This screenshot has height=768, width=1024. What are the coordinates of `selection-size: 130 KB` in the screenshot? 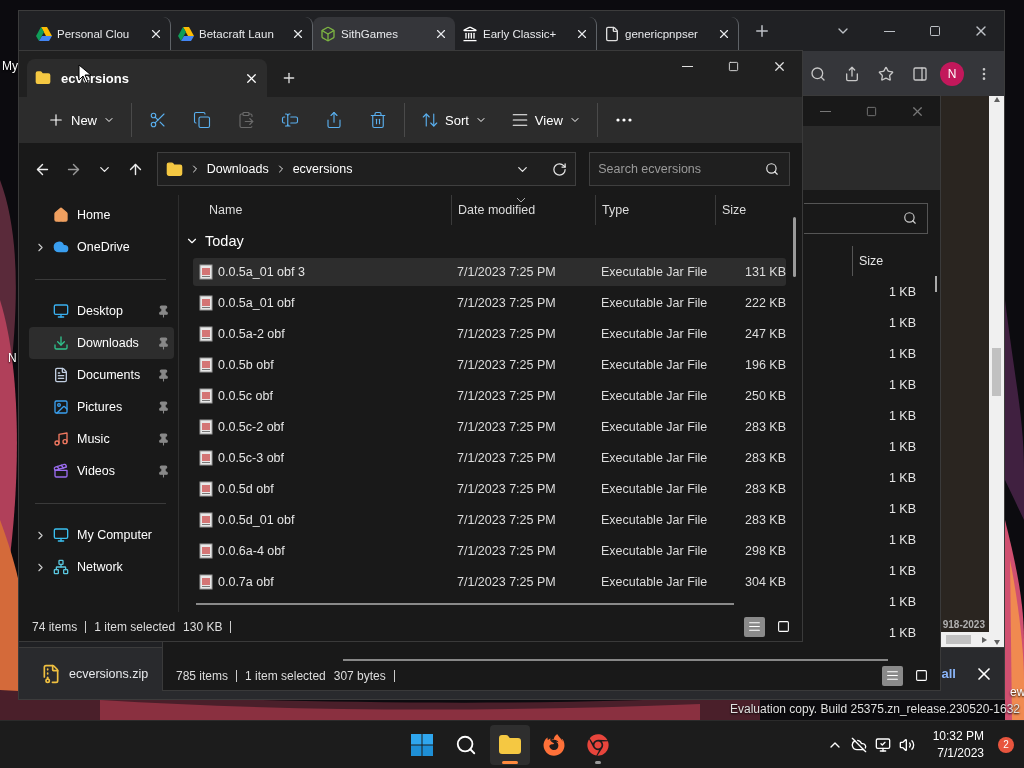 It's located at (203, 626).